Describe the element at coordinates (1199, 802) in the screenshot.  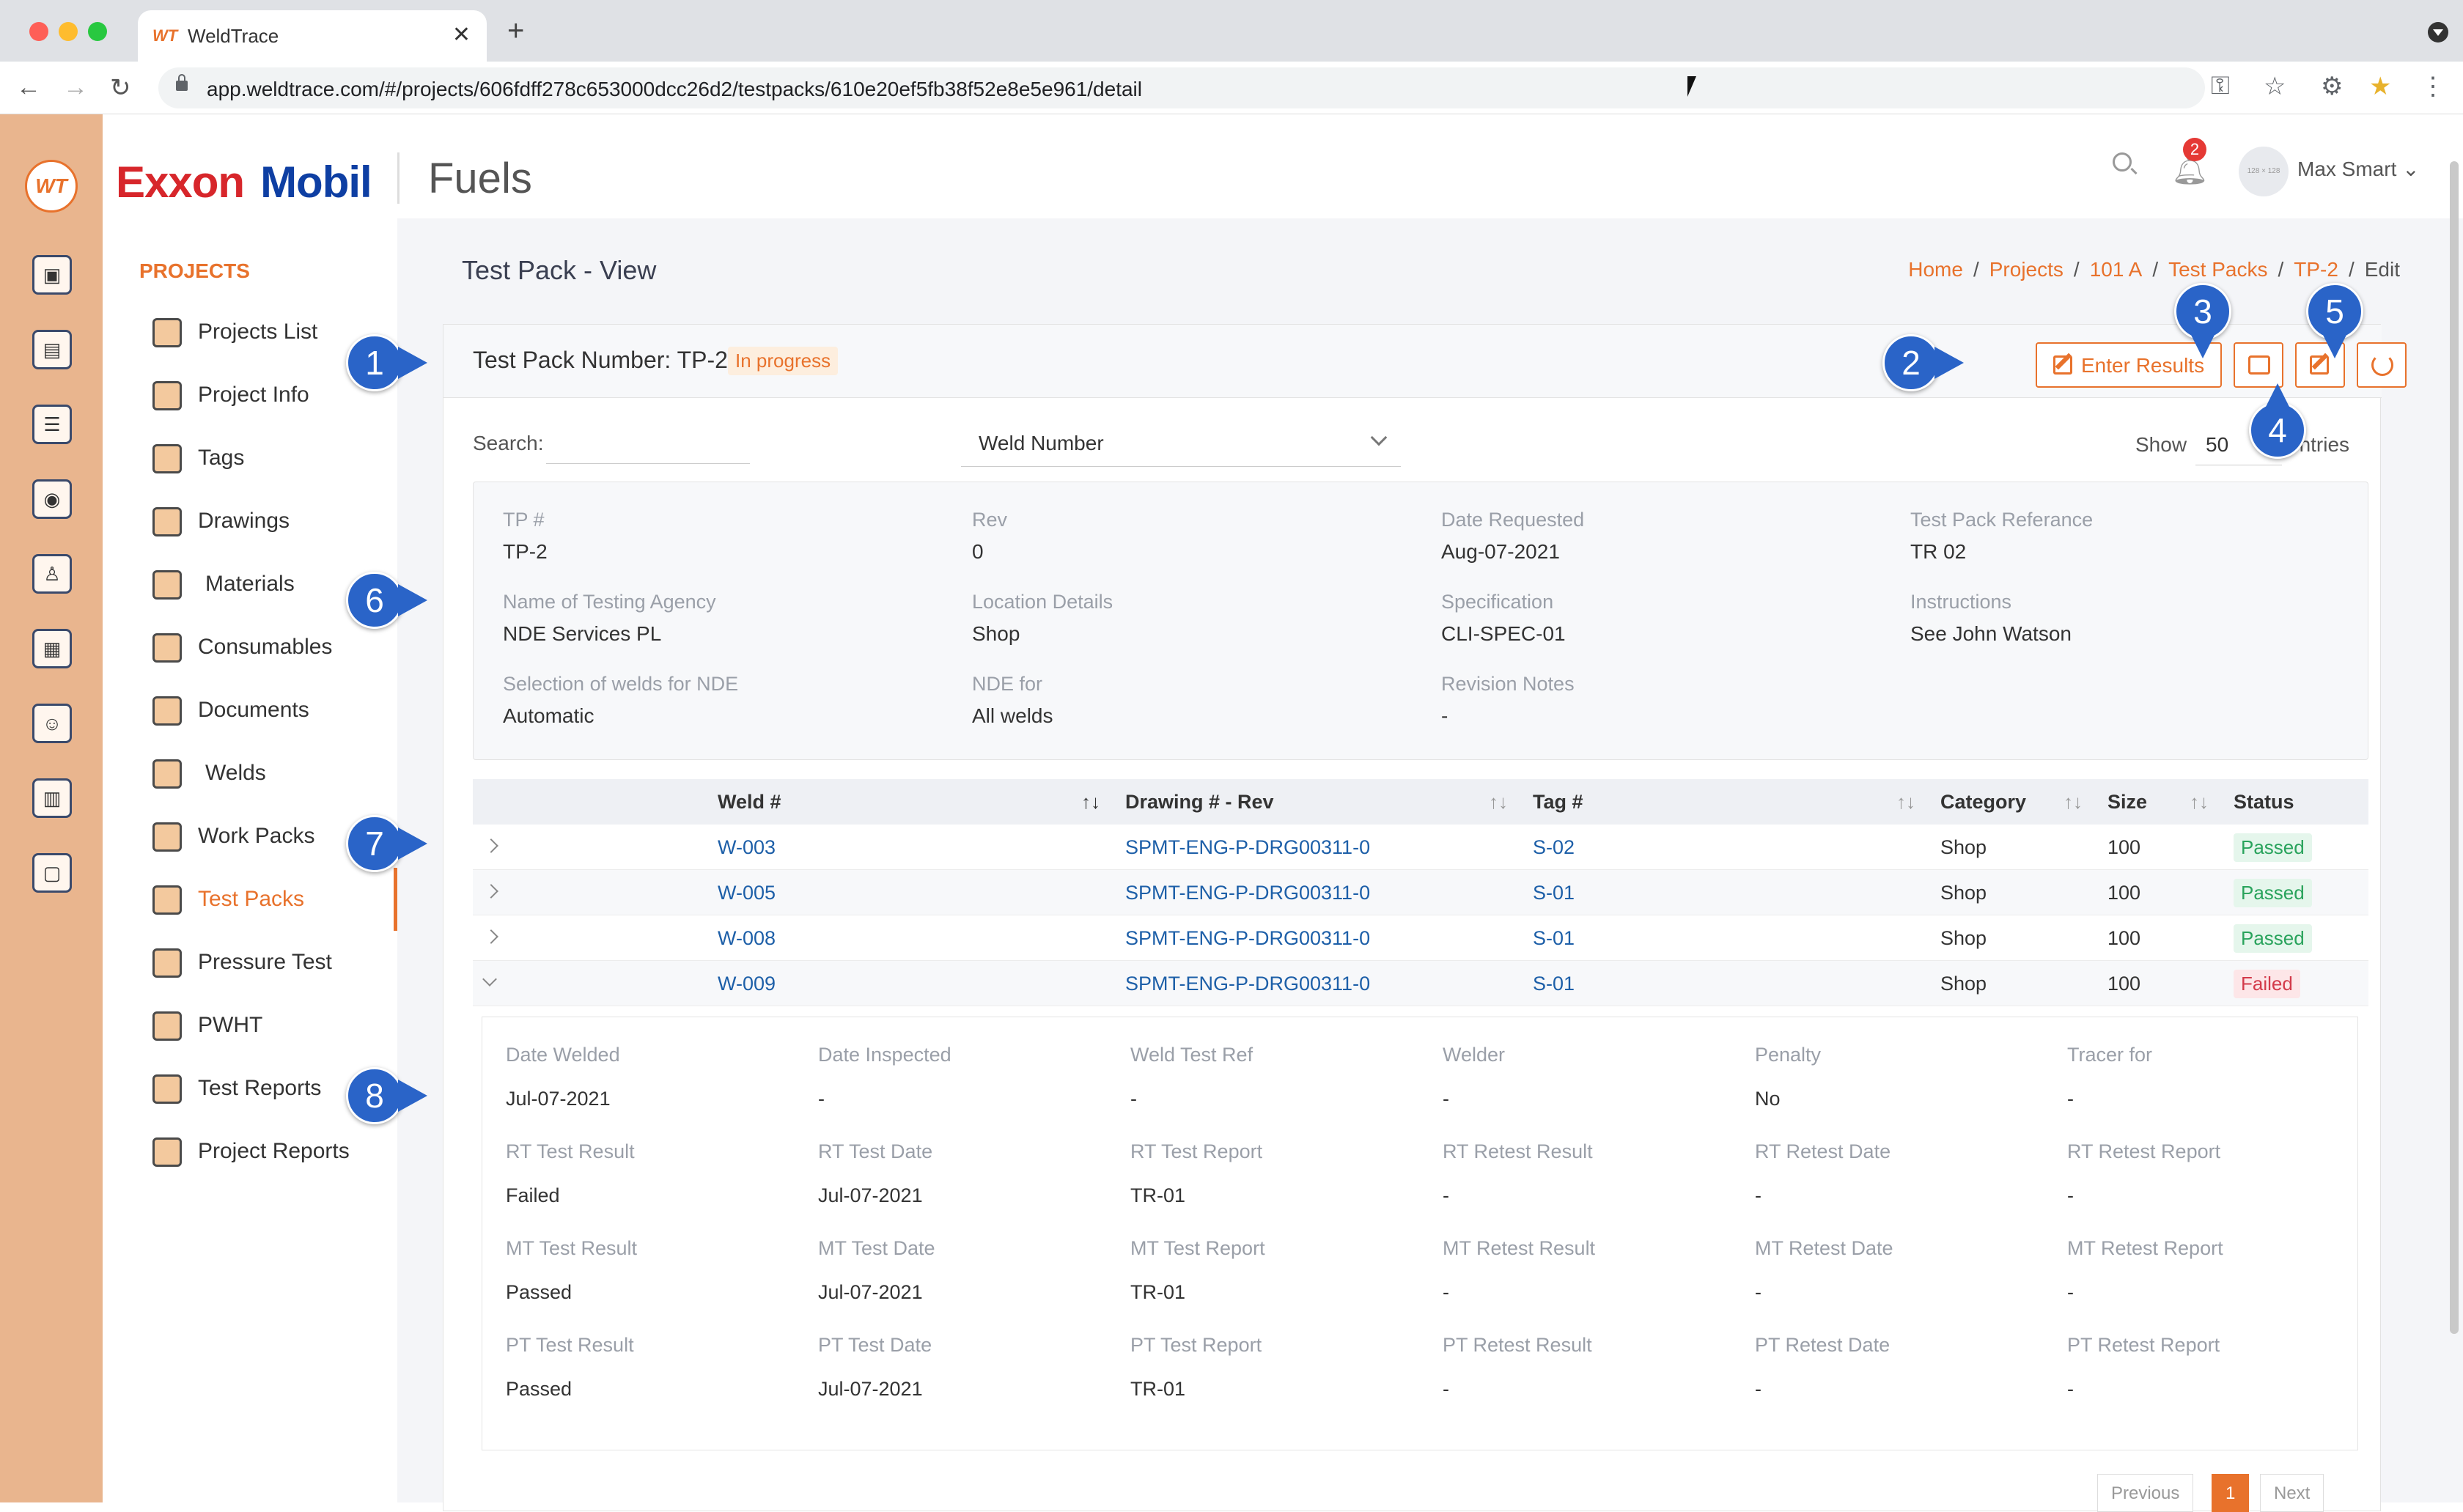
I see `col-drawing: Drawing # - Rev` at that location.